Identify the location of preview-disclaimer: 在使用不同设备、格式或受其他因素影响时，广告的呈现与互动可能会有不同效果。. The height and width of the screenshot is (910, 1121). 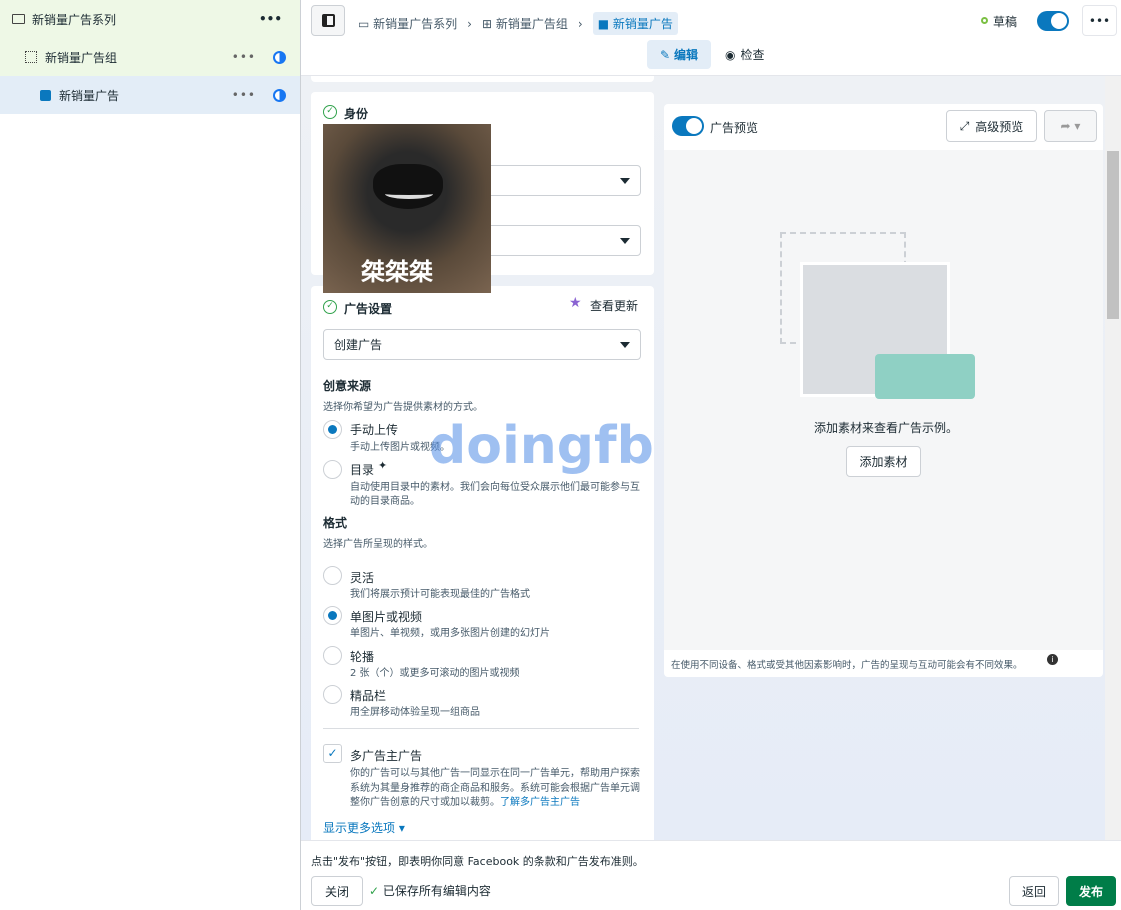
(847, 665).